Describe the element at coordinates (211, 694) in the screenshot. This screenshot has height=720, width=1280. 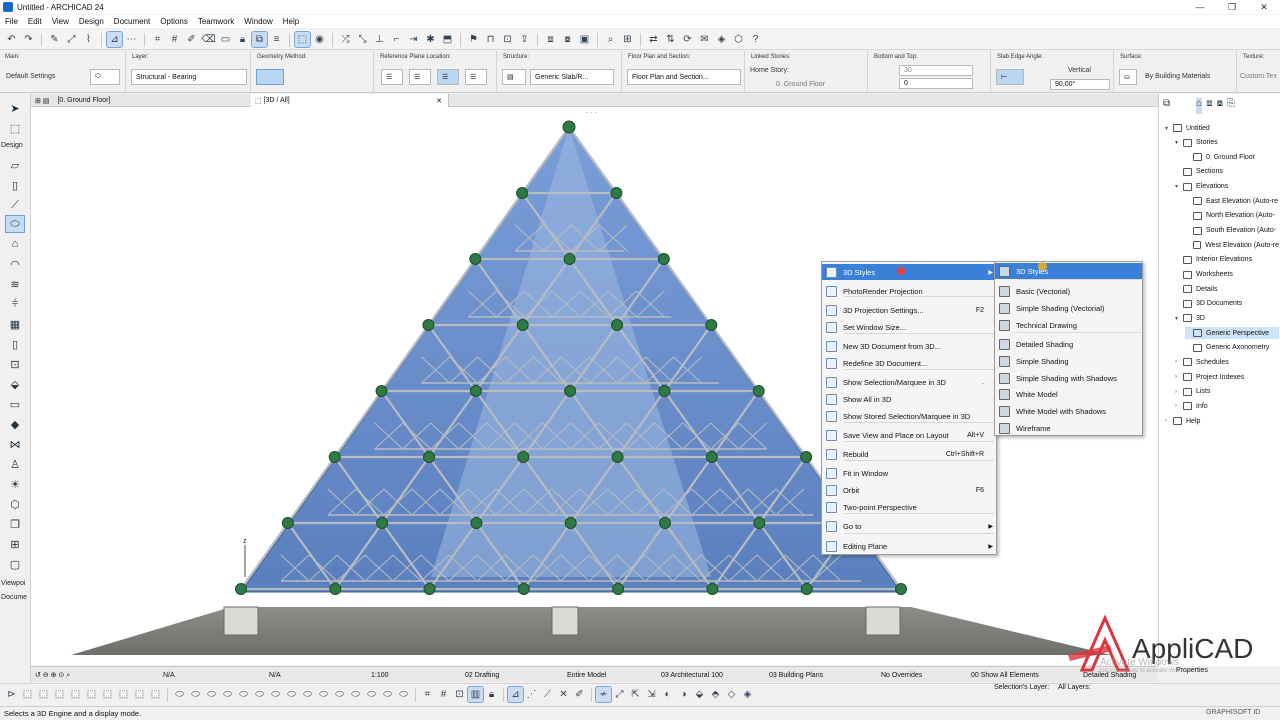
I see `shape3-icon: ⬭` at that location.